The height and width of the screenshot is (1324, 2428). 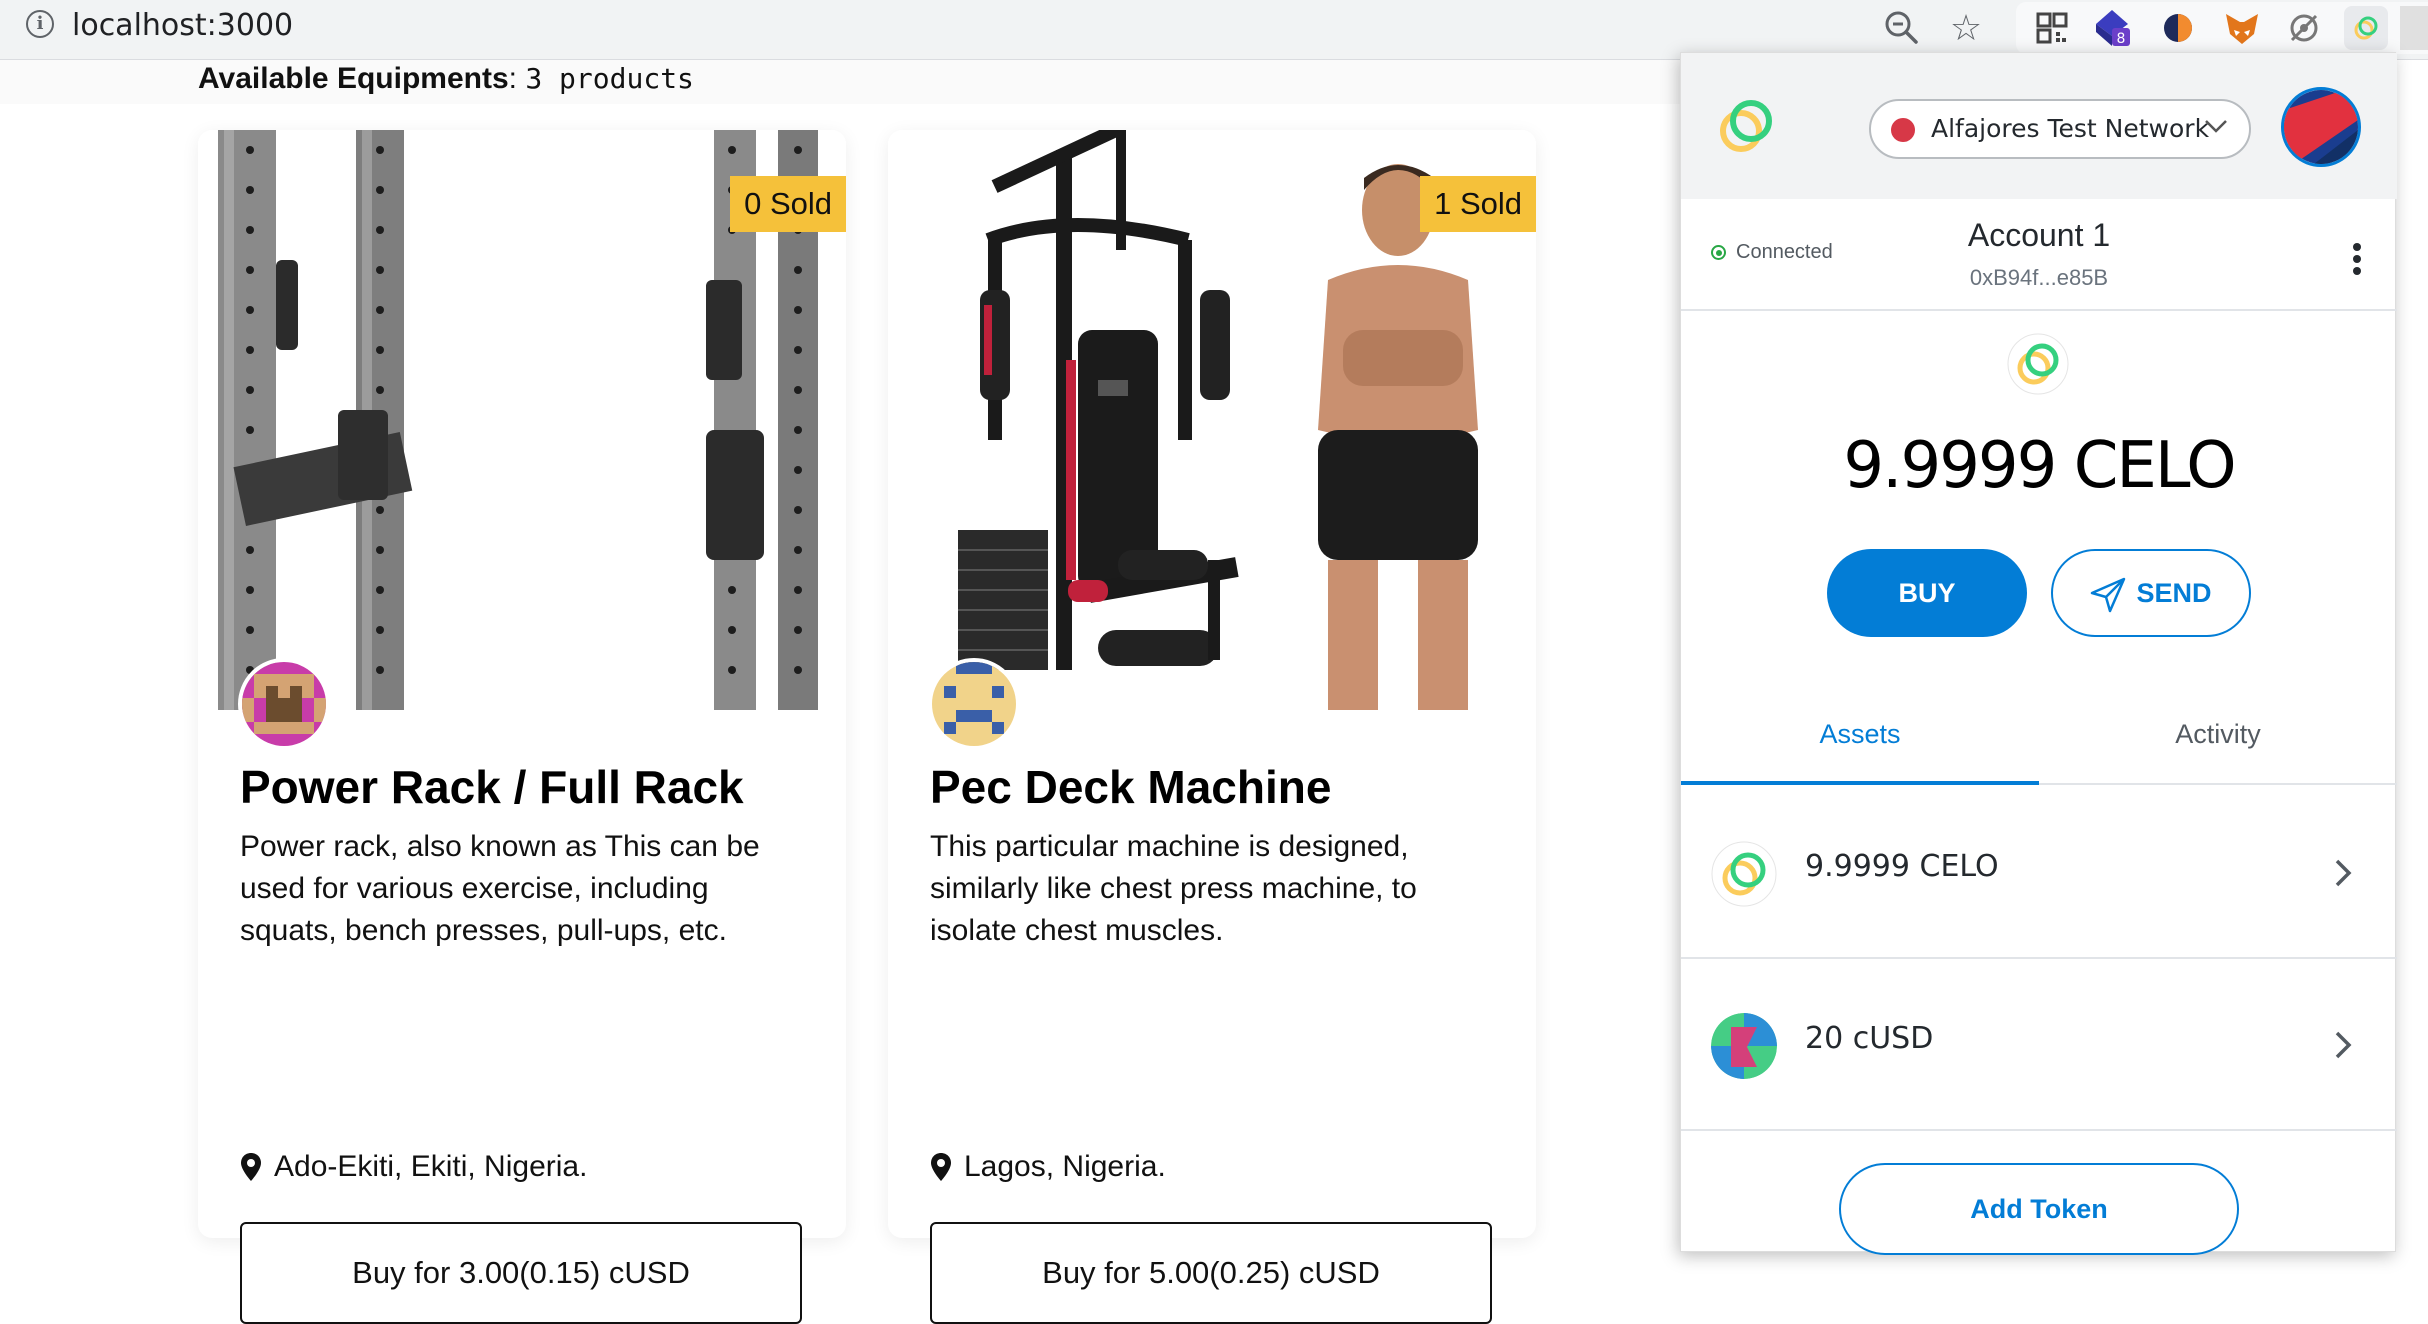 I want to click on divider, so click(x=2039, y=310).